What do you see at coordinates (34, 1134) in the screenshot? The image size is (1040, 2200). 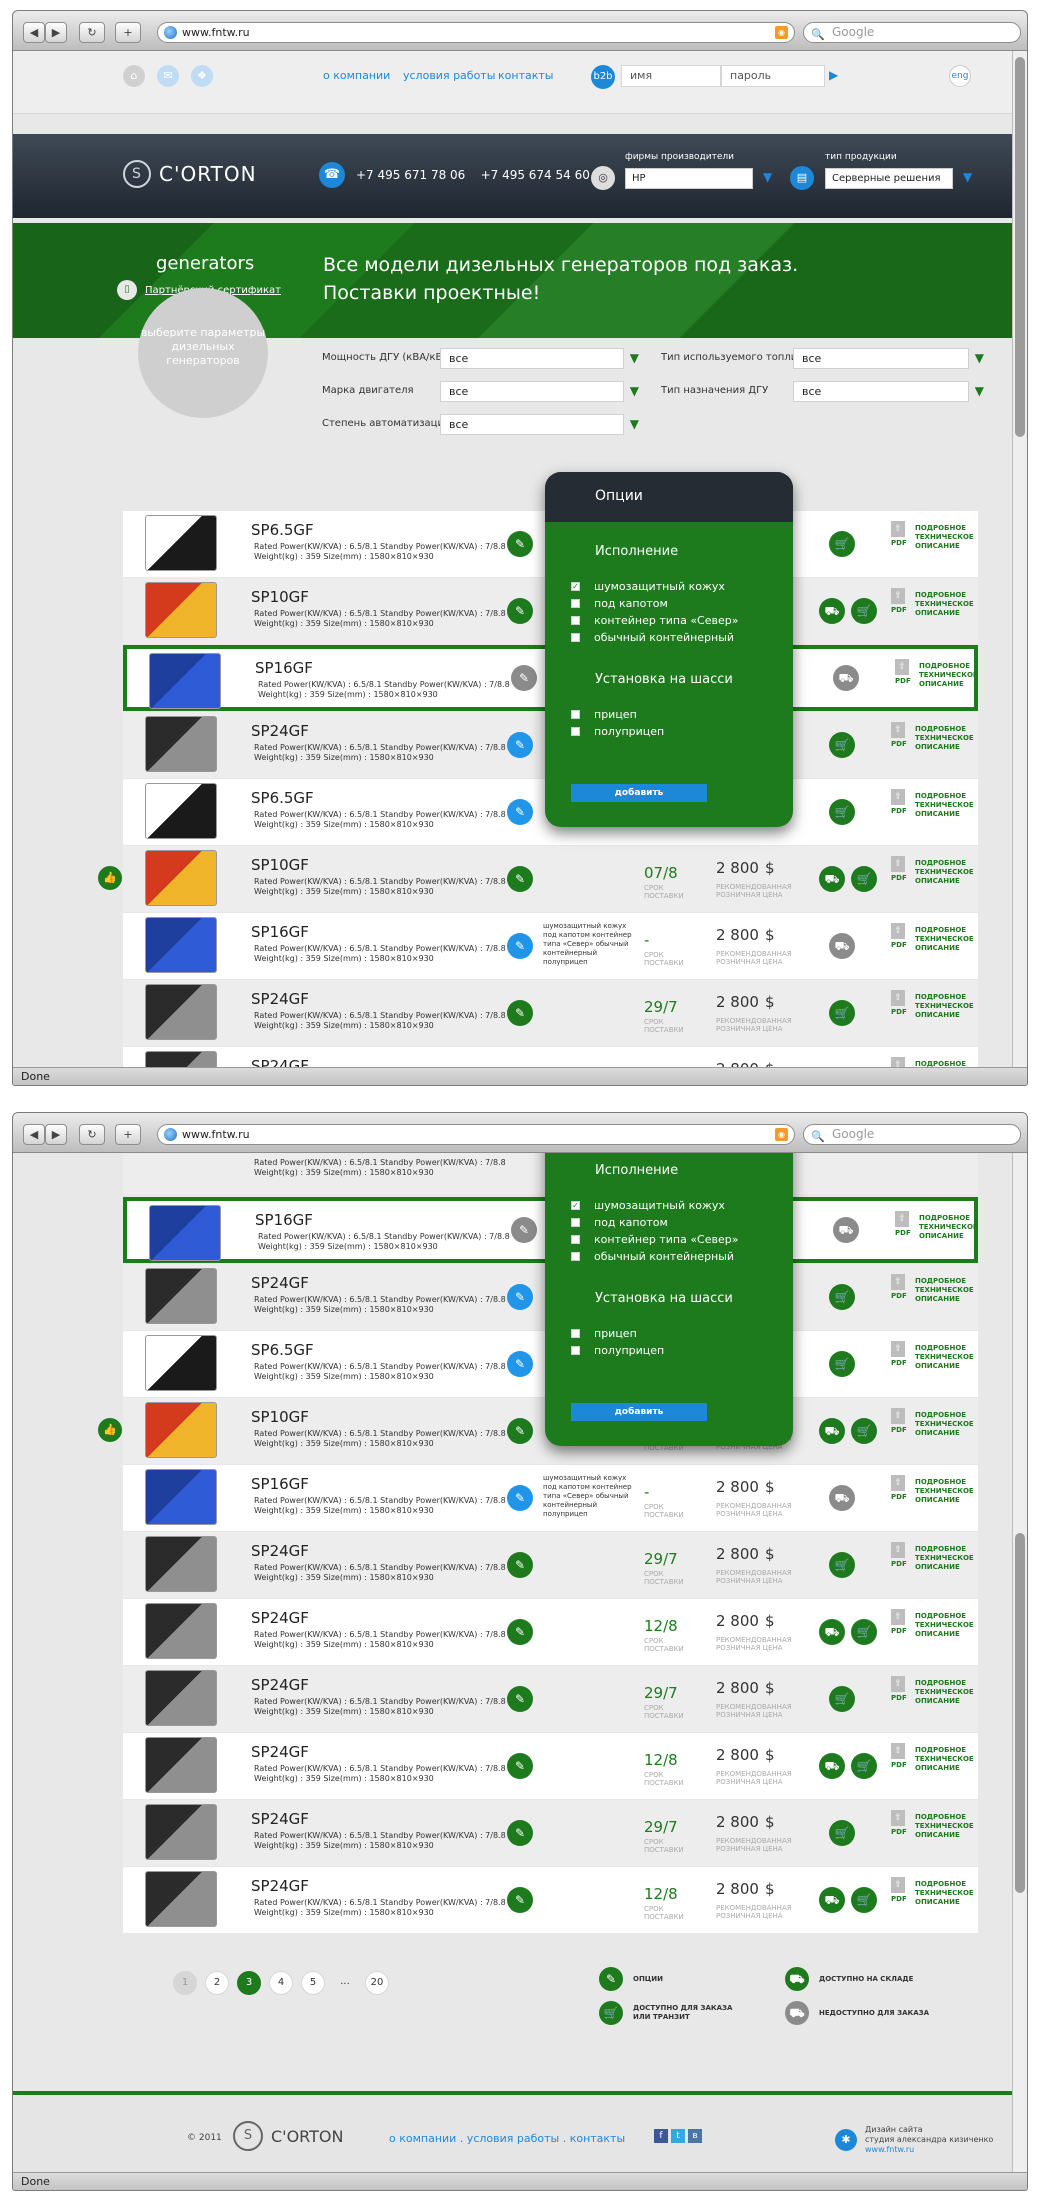 I see `back-button: ◀` at bounding box center [34, 1134].